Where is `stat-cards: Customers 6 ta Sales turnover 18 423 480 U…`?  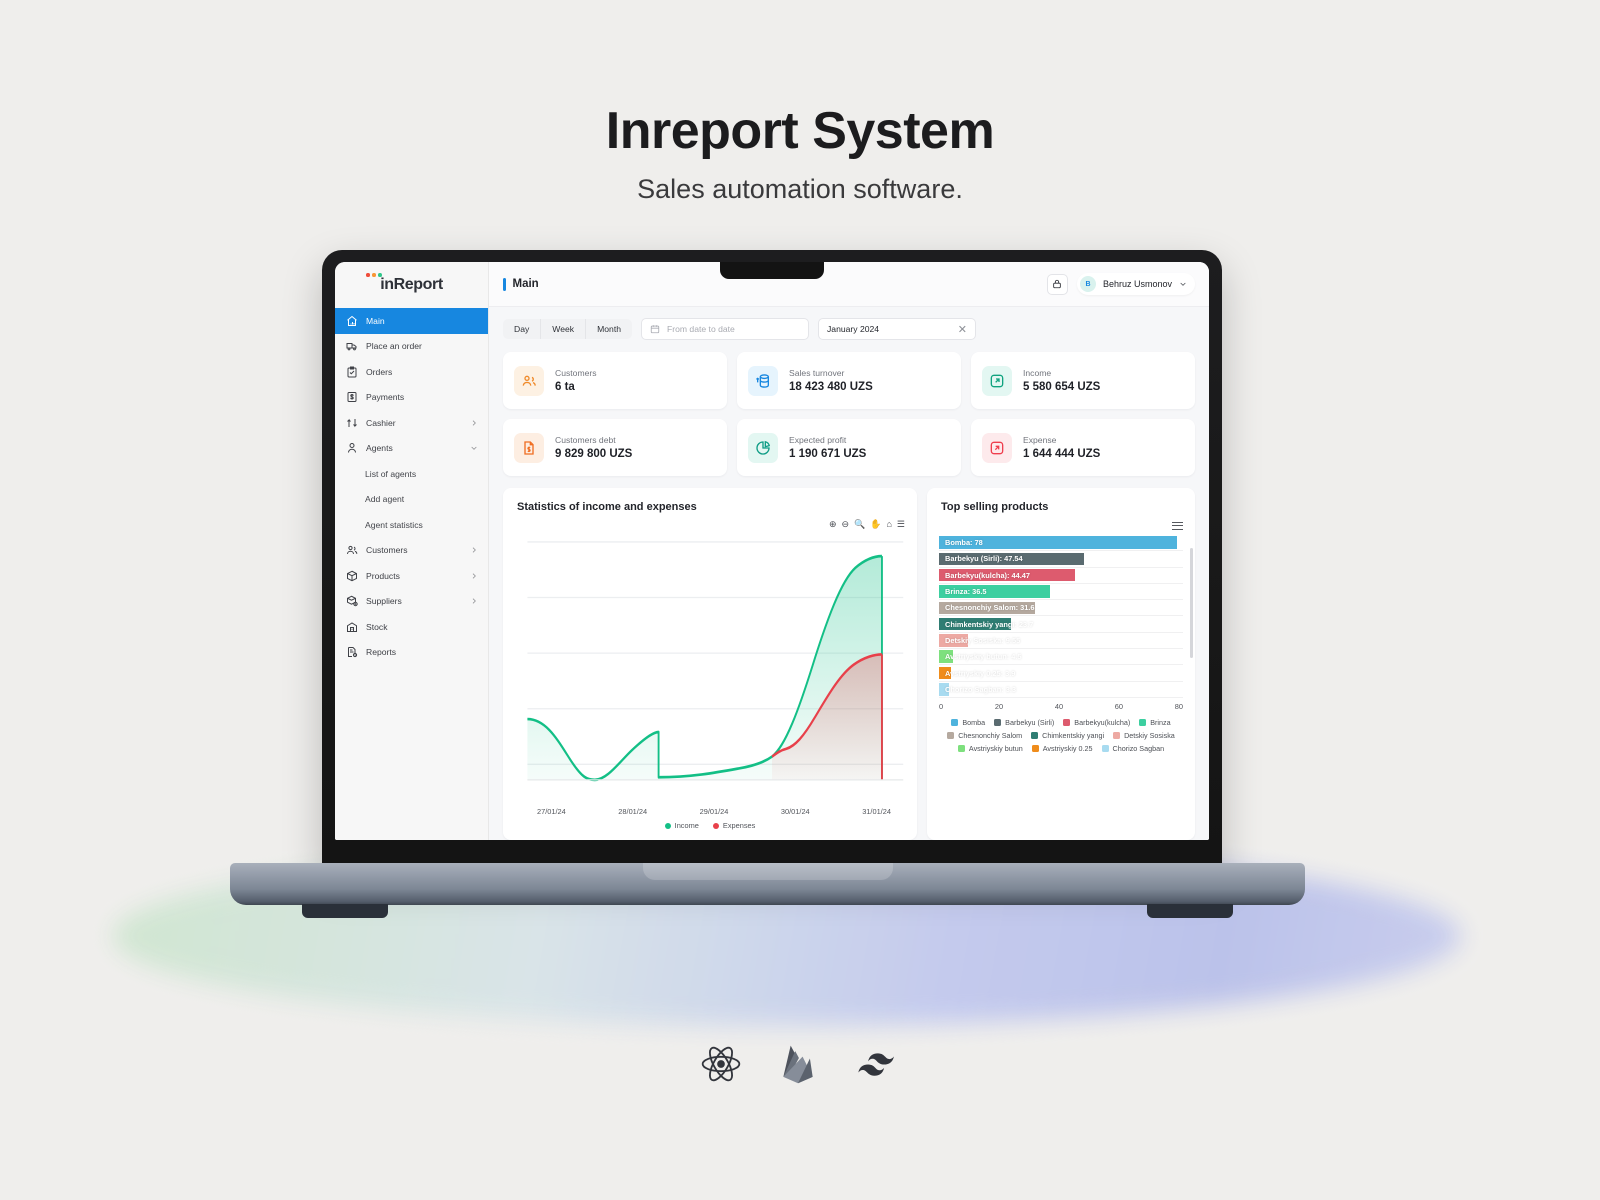 stat-cards: Customers 6 ta Sales turnover 18 423 480 U… is located at coordinates (849, 408).